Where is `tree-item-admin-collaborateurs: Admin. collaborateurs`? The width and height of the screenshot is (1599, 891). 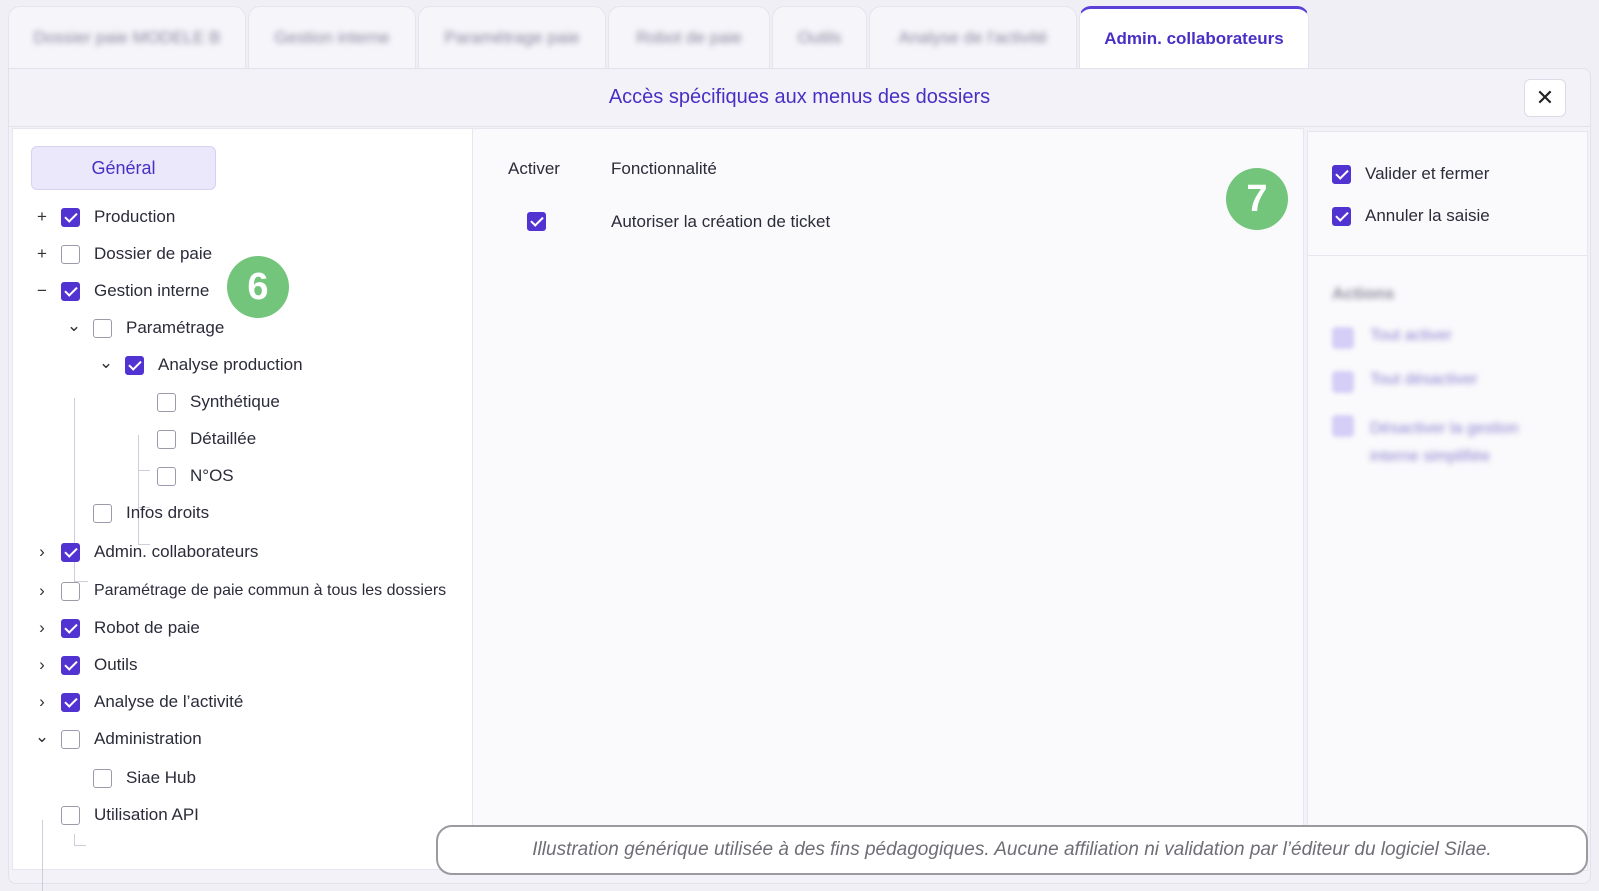
tree-item-admin-collaborateurs: Admin. collaborateurs is located at coordinates (159, 552).